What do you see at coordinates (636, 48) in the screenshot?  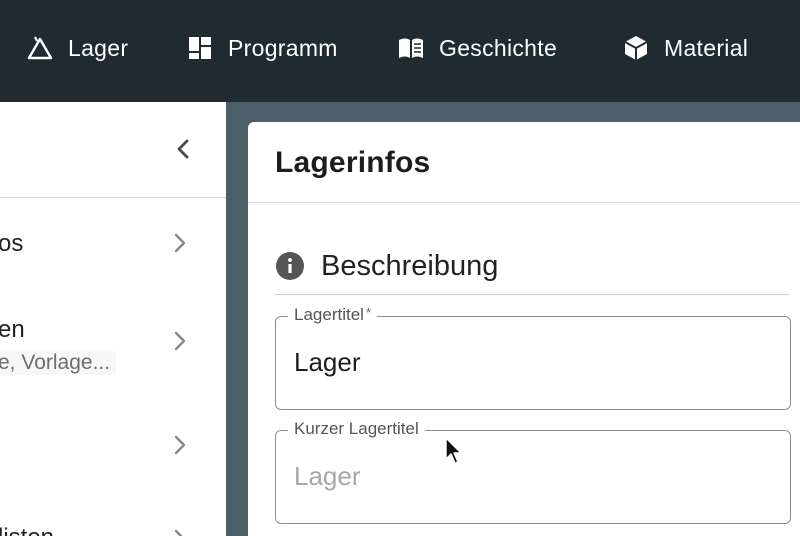 I see `cube-icon` at bounding box center [636, 48].